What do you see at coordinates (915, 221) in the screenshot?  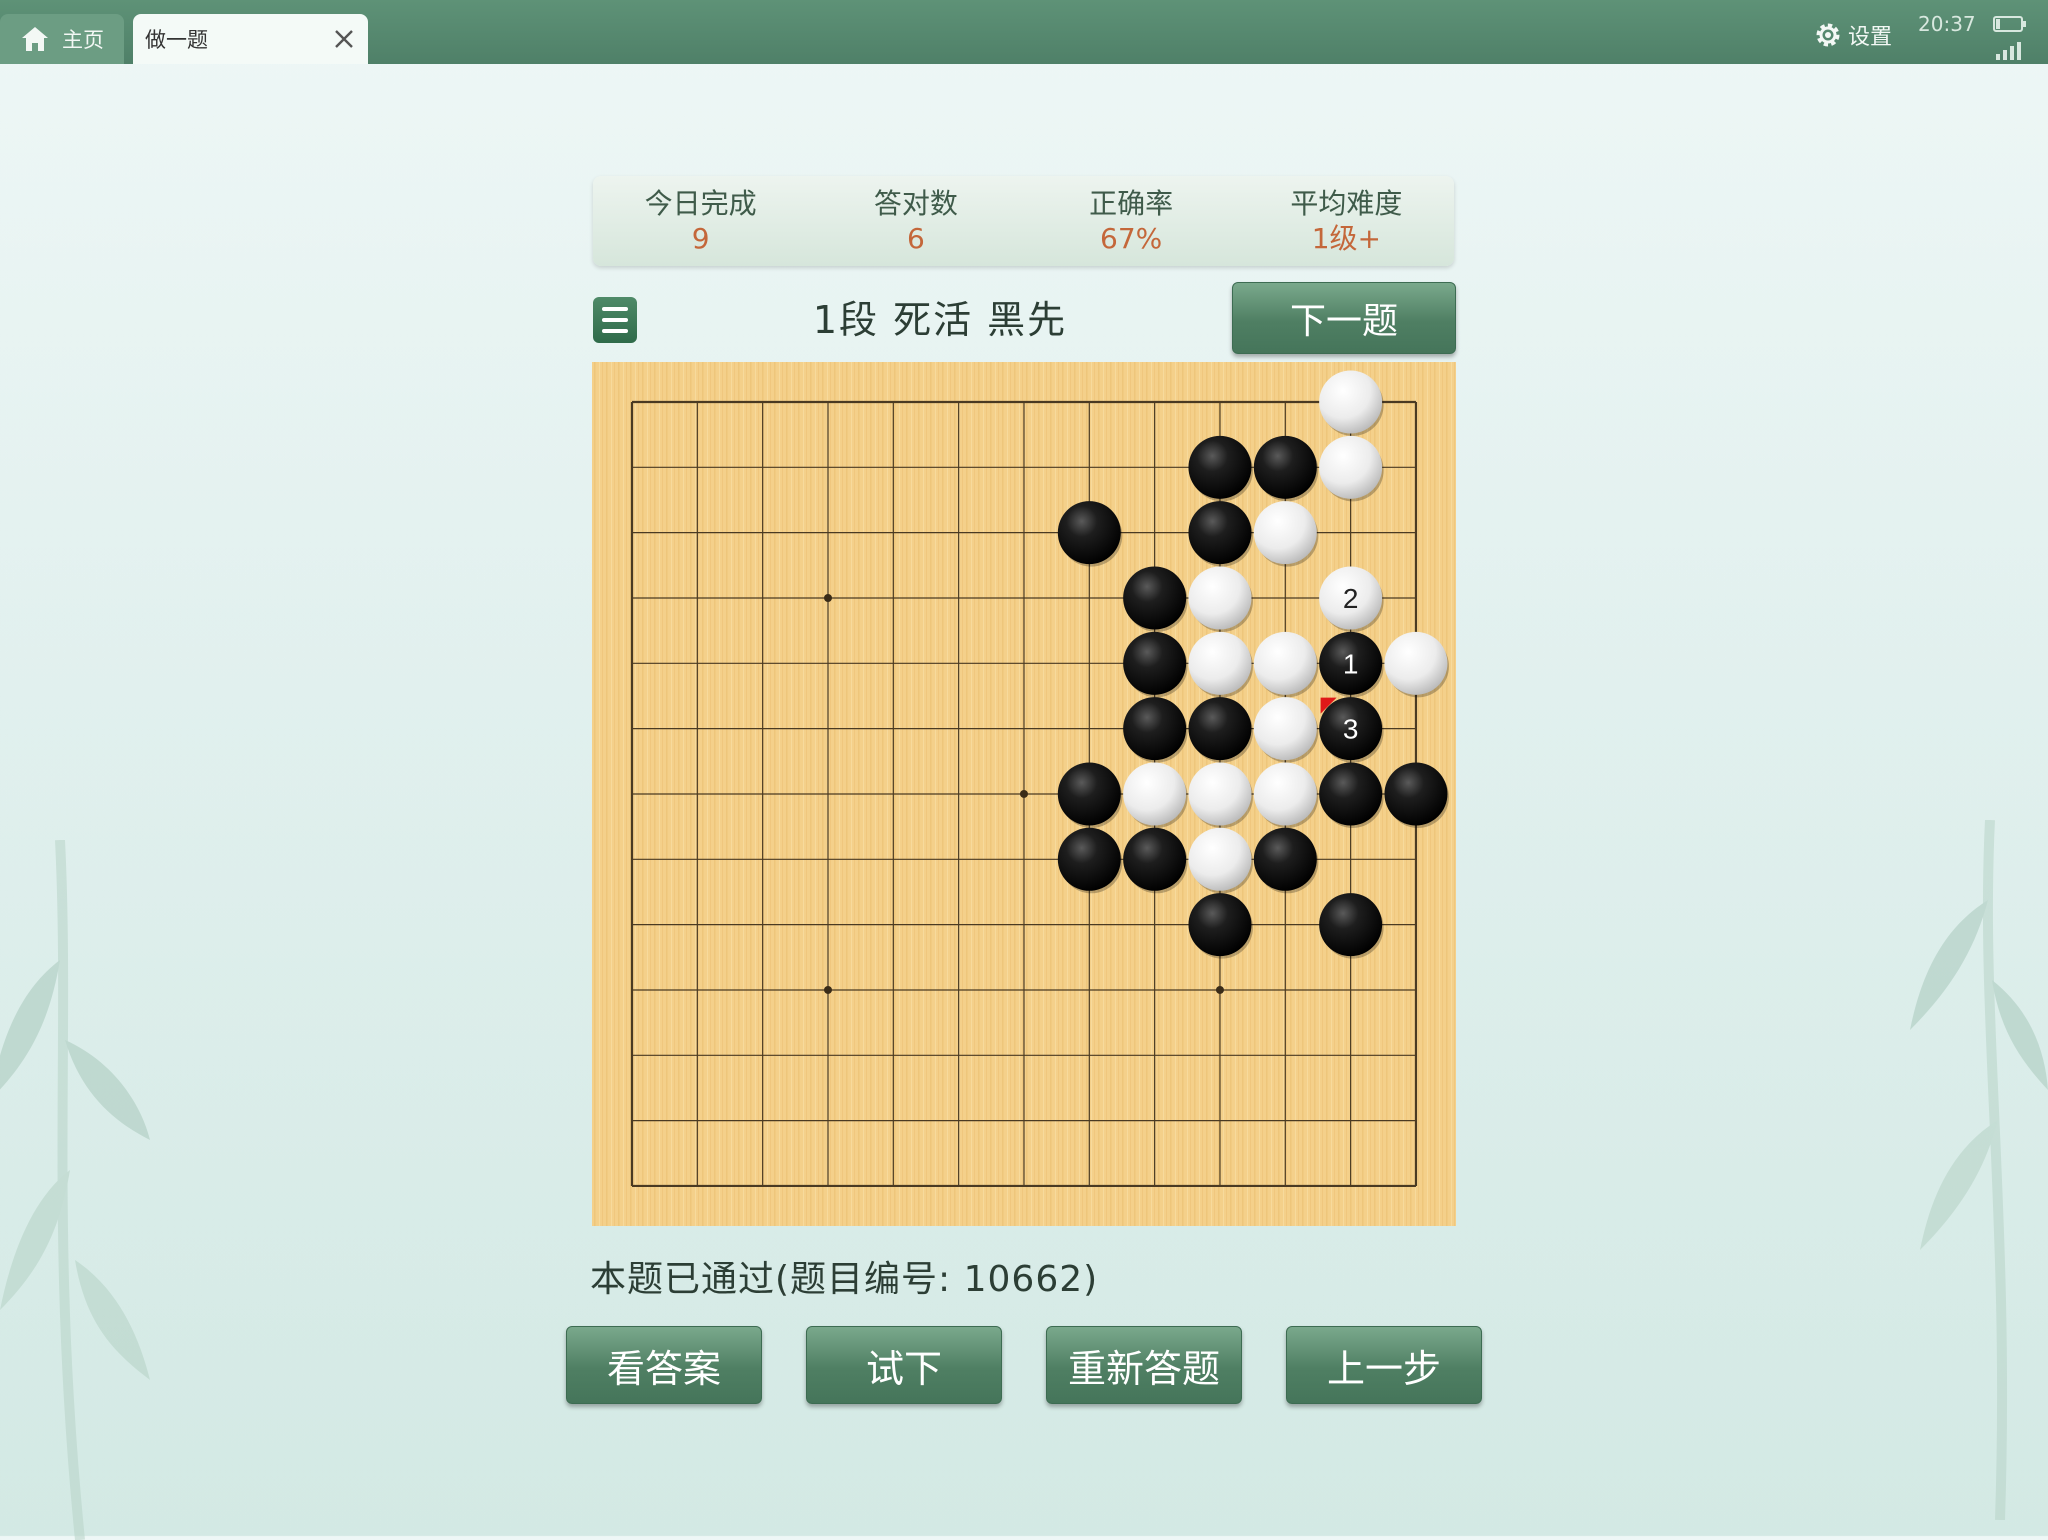 I see `stat-correct-count: 答对数 6` at bounding box center [915, 221].